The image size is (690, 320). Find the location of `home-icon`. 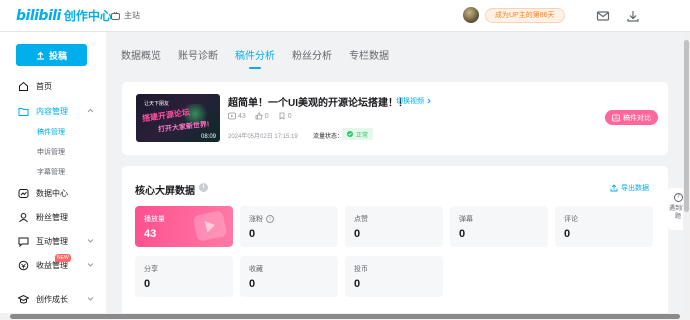

home-icon is located at coordinates (23, 86).